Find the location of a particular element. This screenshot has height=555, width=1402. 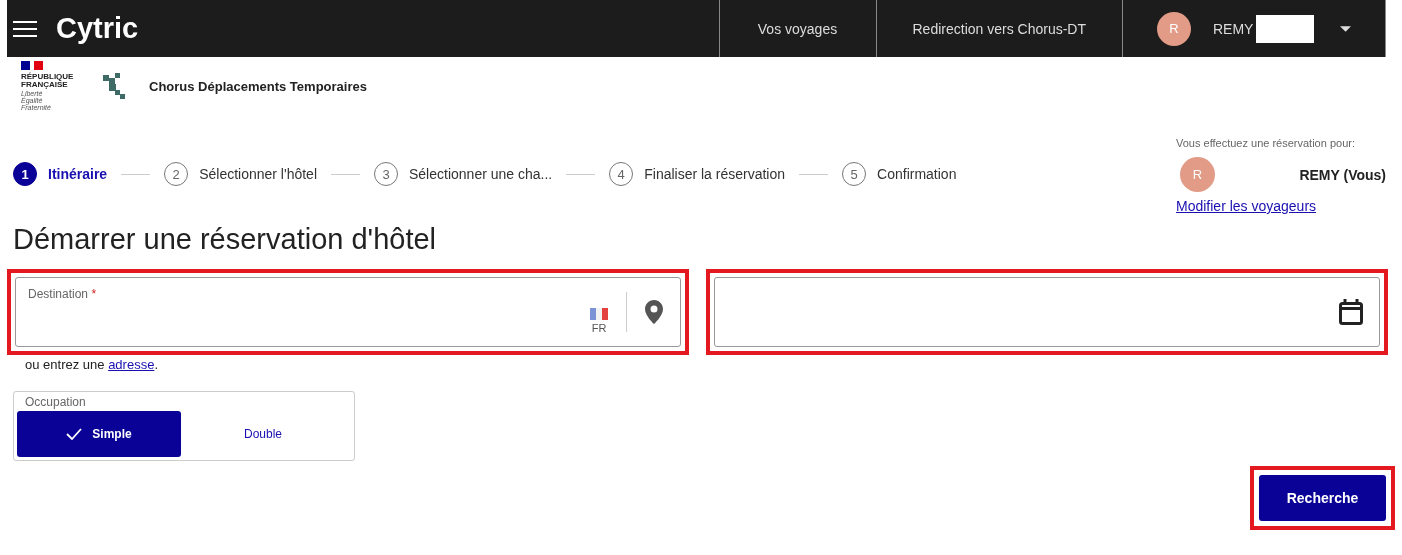

date-field is located at coordinates (1047, 312).